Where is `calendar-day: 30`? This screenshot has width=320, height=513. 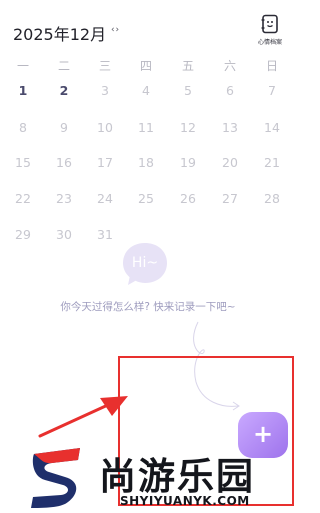
calendar-day: 30 is located at coordinates (64, 234).